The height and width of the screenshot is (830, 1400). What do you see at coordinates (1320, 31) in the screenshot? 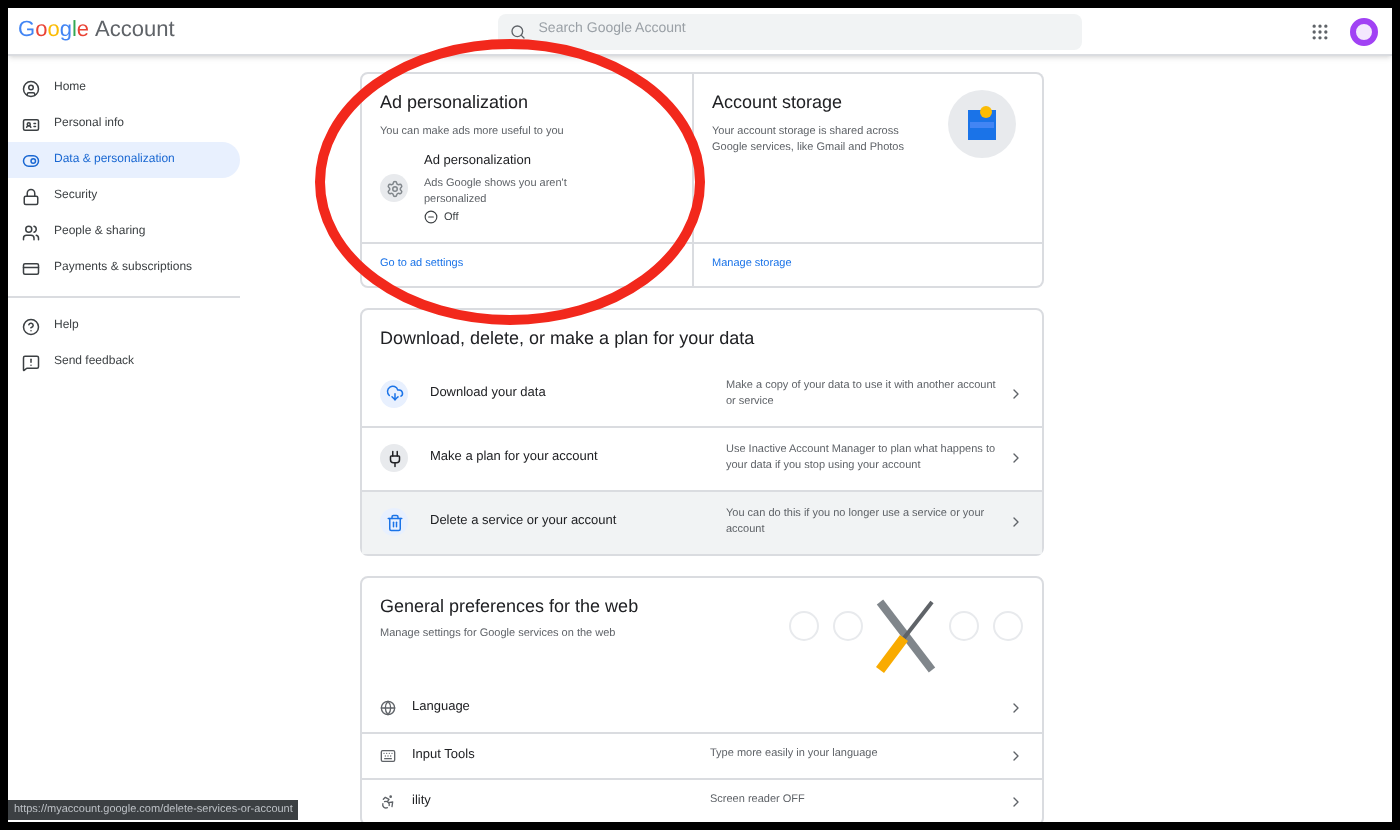
I see `apps-icon` at bounding box center [1320, 31].